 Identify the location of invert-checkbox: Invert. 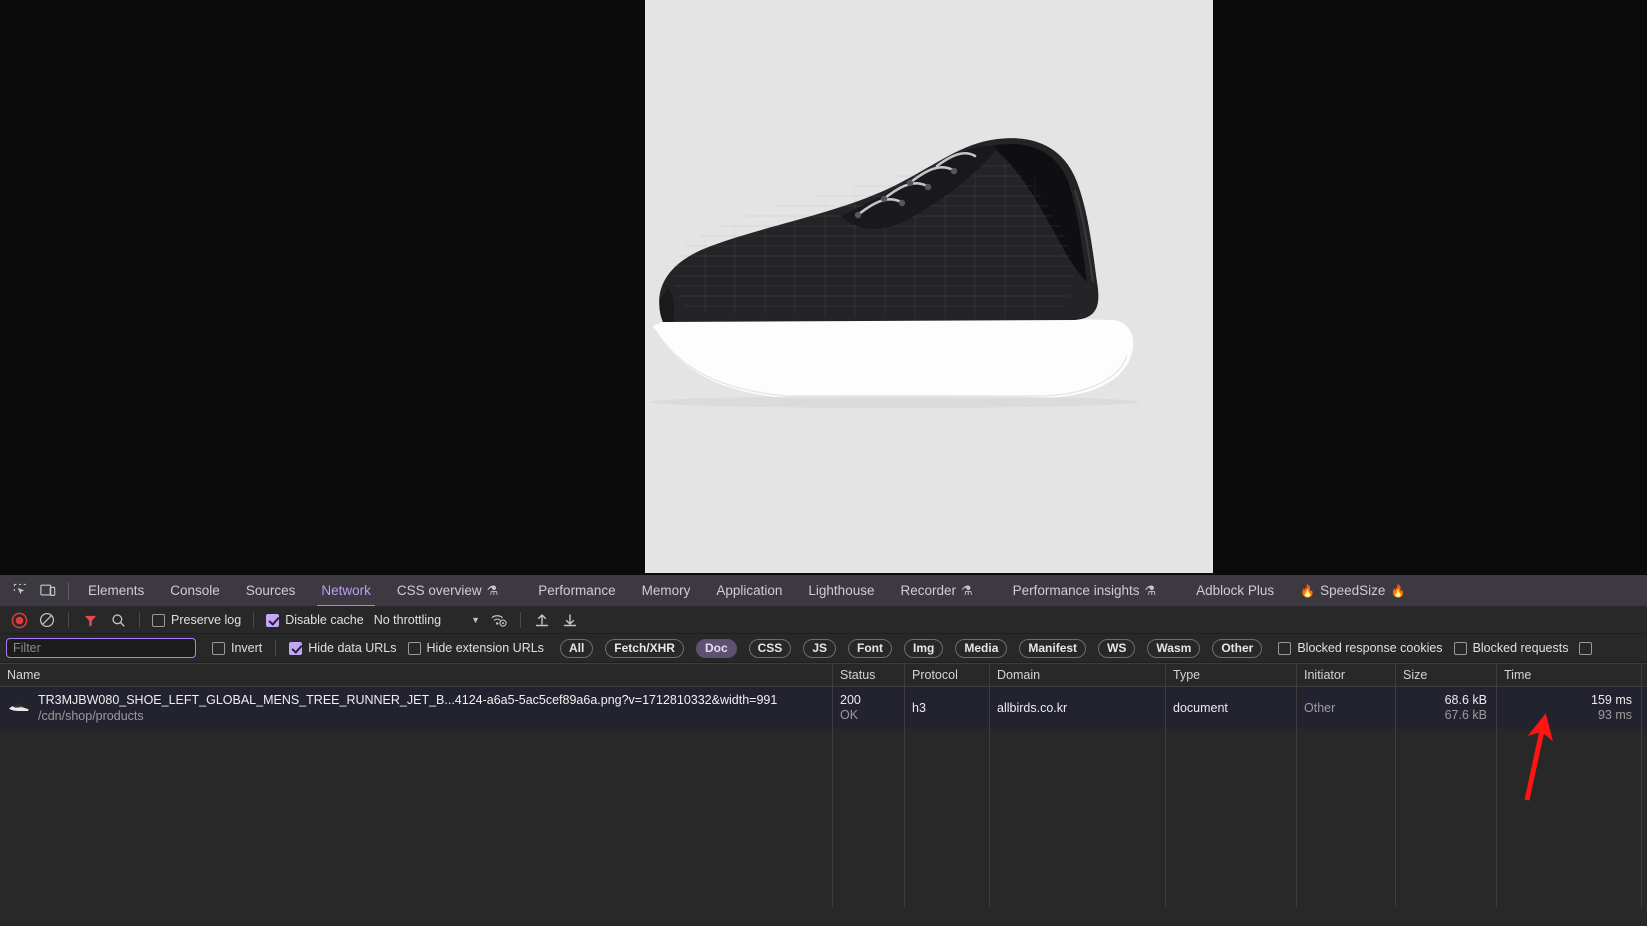
(237, 648).